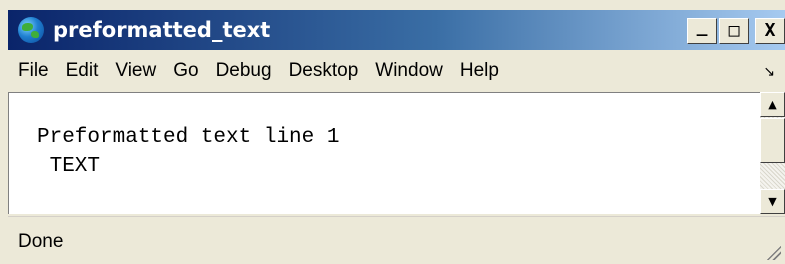  What do you see at coordinates (162, 30) in the screenshot?
I see `window-title: preformatted_text` at bounding box center [162, 30].